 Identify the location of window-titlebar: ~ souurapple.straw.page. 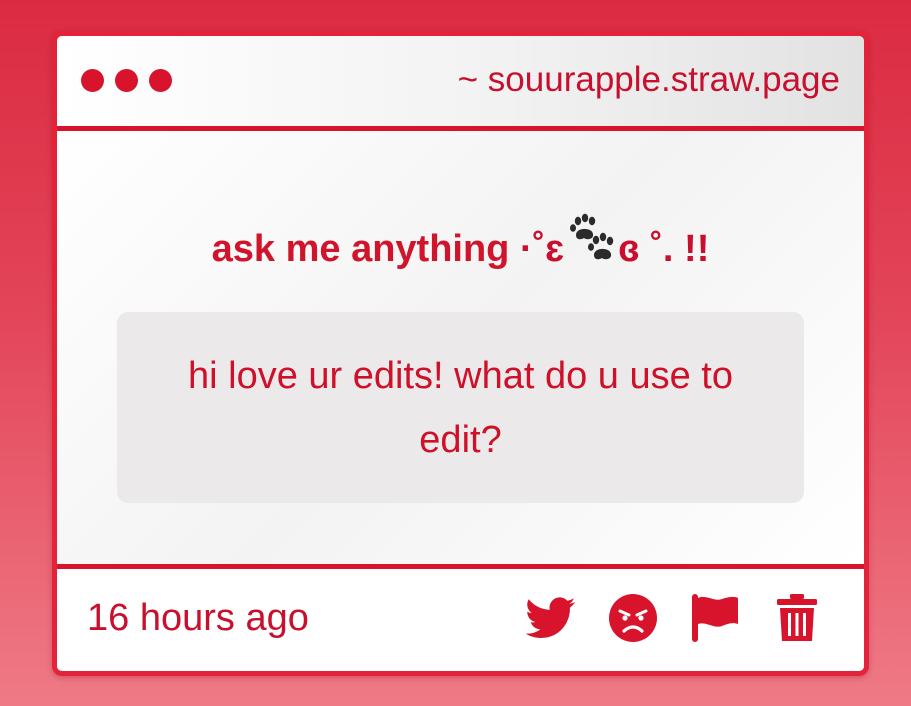
(460, 83).